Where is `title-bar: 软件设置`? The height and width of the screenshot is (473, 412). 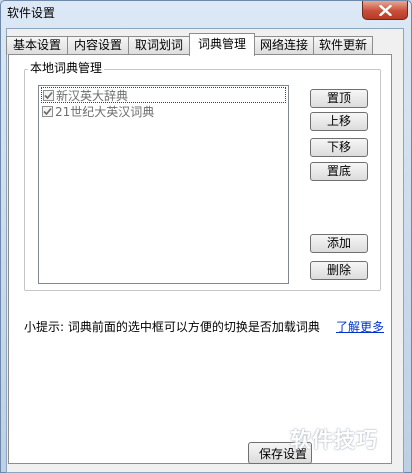 title-bar: 软件设置 is located at coordinates (206, 13).